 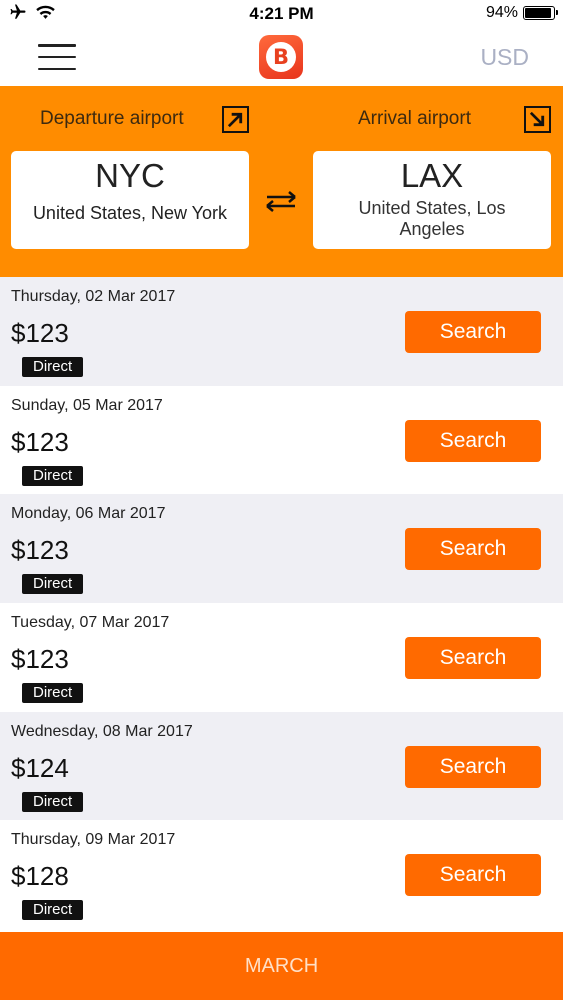 I want to click on arrival-label: Arrival airport, so click(x=414, y=118).